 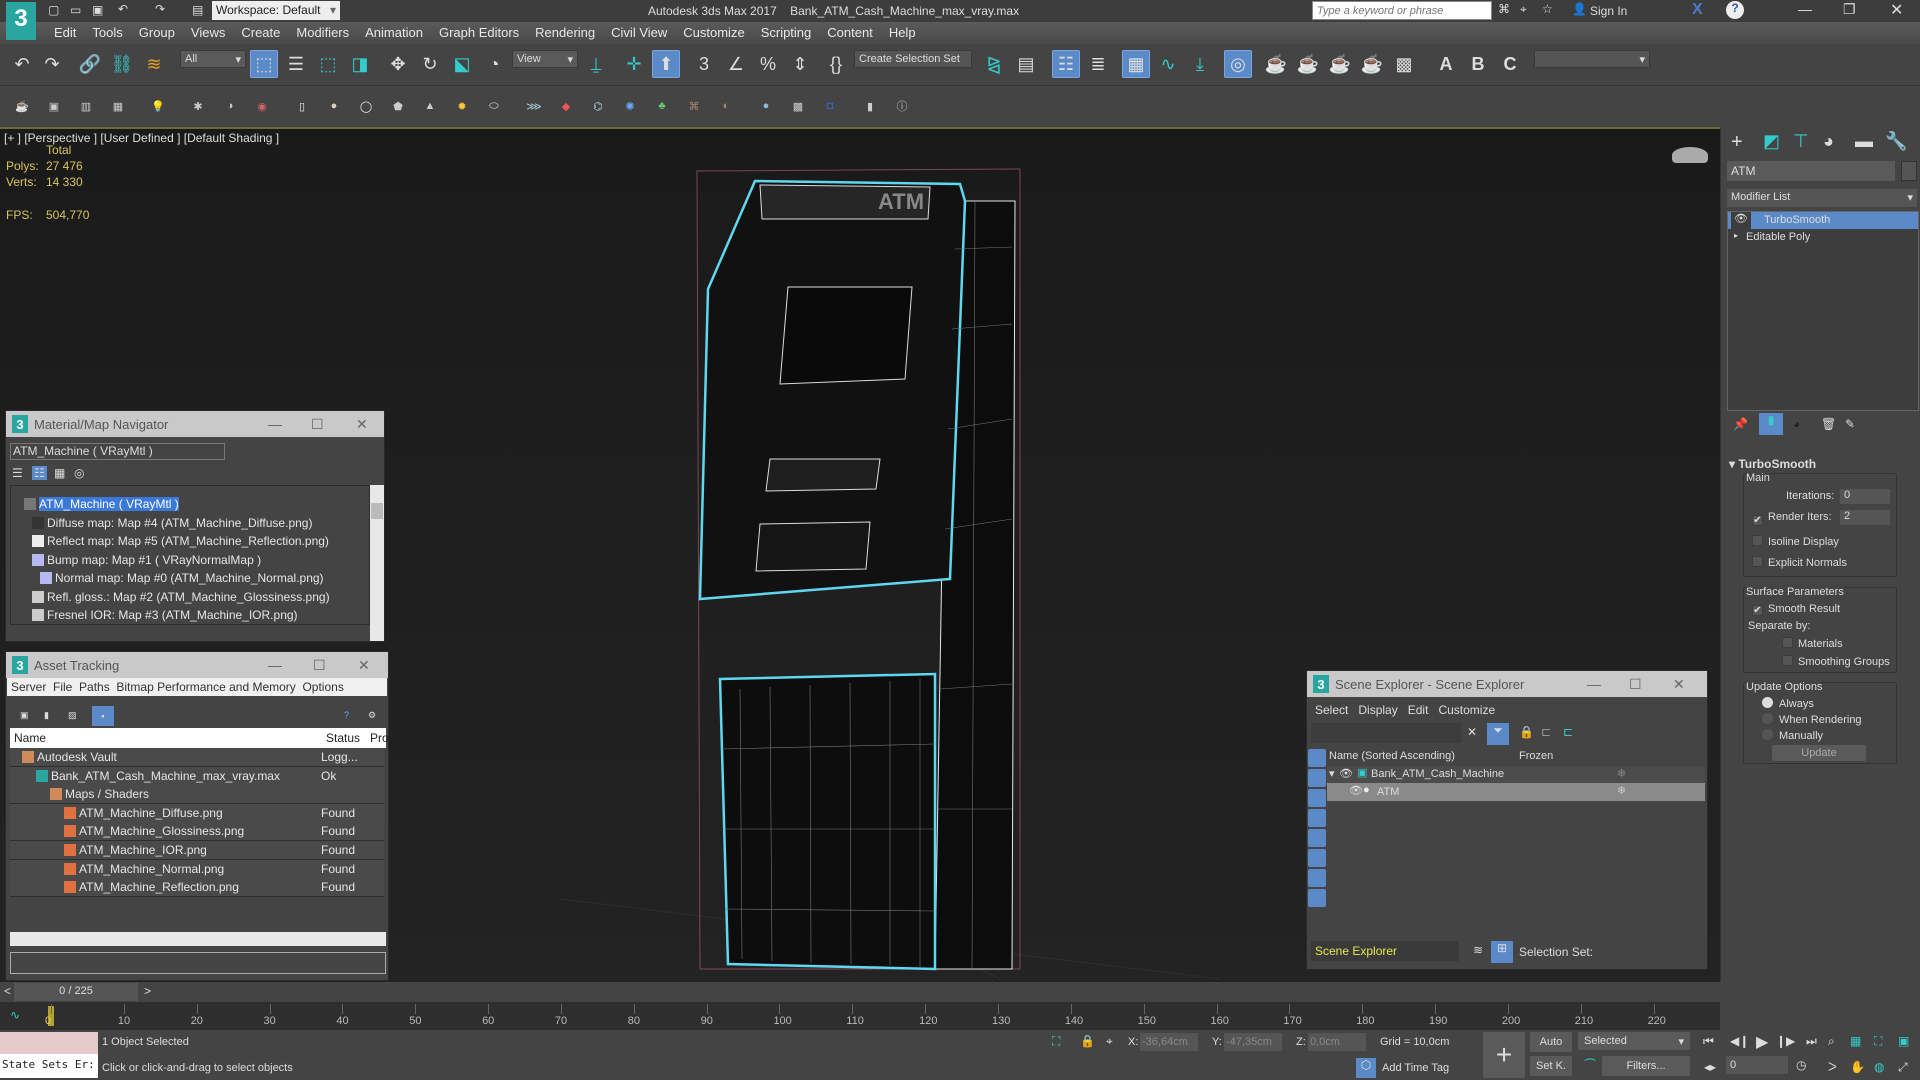 I want to click on placement-icon: ◔, so click(x=494, y=64).